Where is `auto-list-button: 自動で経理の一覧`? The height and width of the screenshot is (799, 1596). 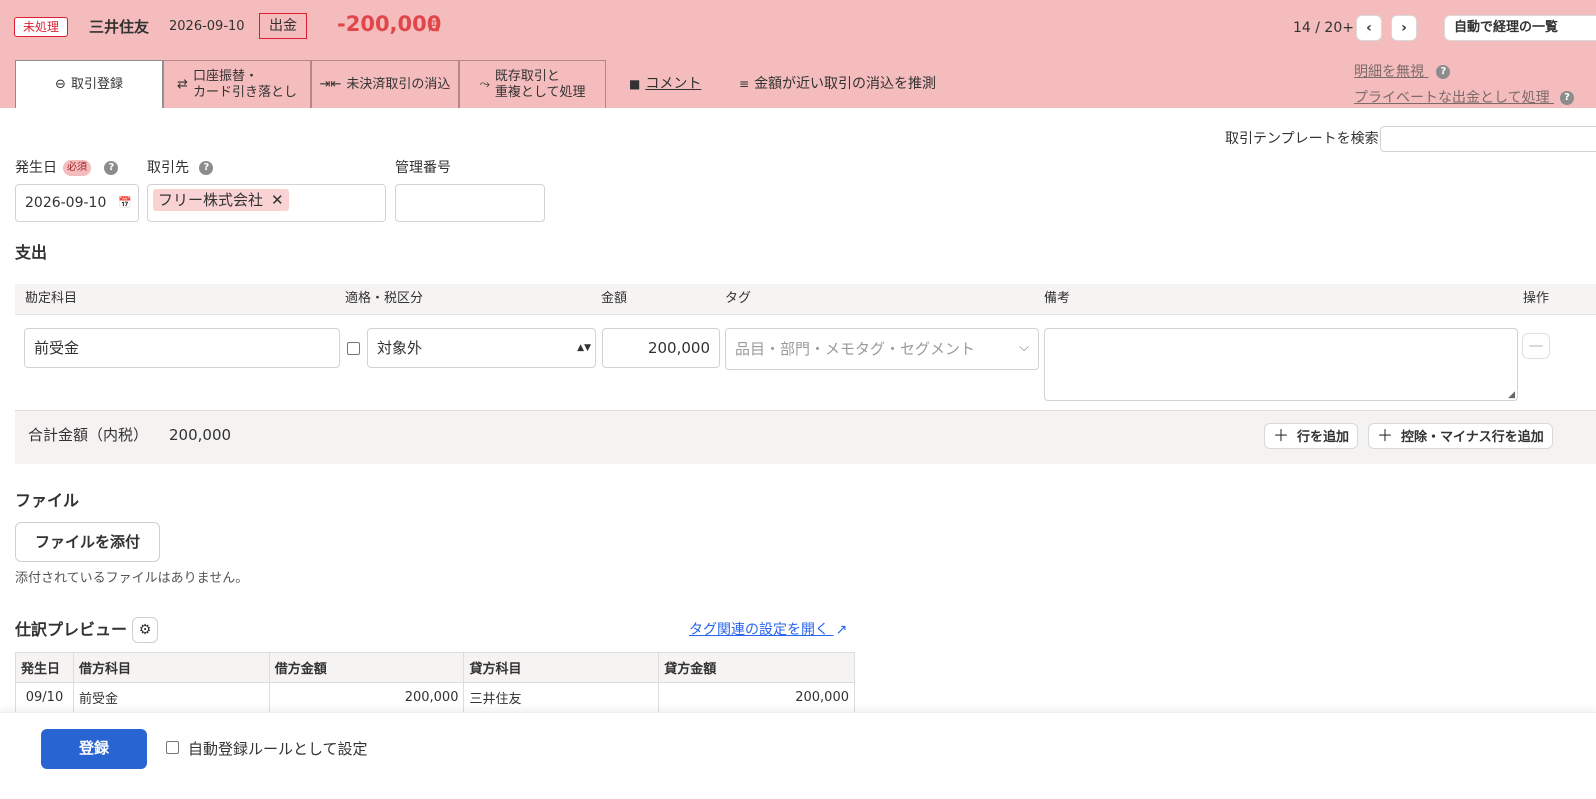
auto-list-button: 自動で経理の一覧 is located at coordinates (1520, 28).